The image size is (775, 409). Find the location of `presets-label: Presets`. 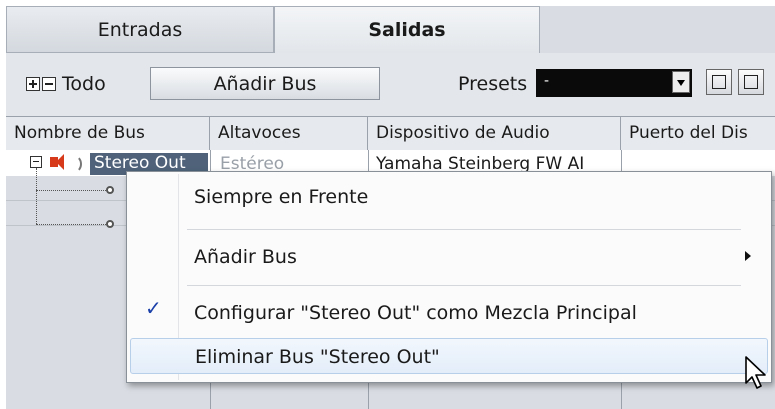

presets-label: Presets is located at coordinates (493, 84).